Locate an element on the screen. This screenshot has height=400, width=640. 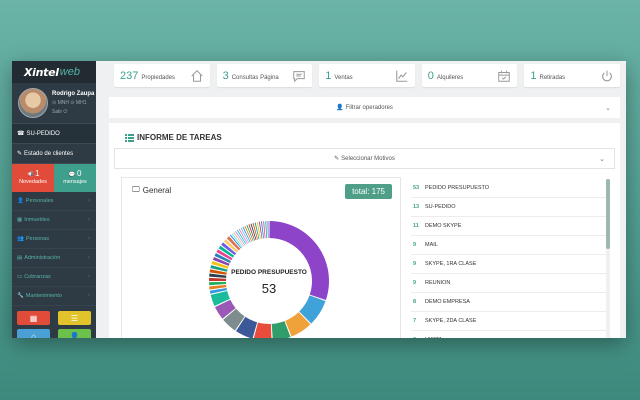
donut-chart is located at coordinates (269, 279).